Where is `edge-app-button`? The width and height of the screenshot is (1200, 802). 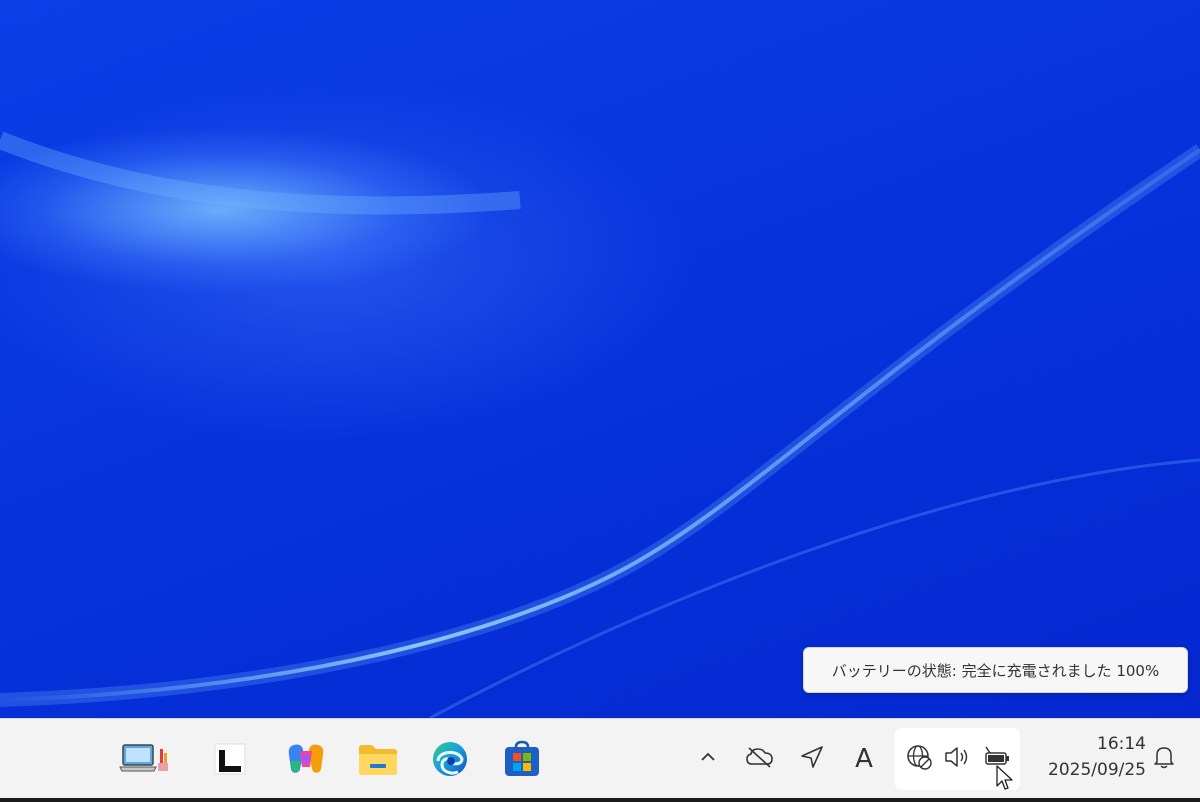 edge-app-button is located at coordinates (450, 759).